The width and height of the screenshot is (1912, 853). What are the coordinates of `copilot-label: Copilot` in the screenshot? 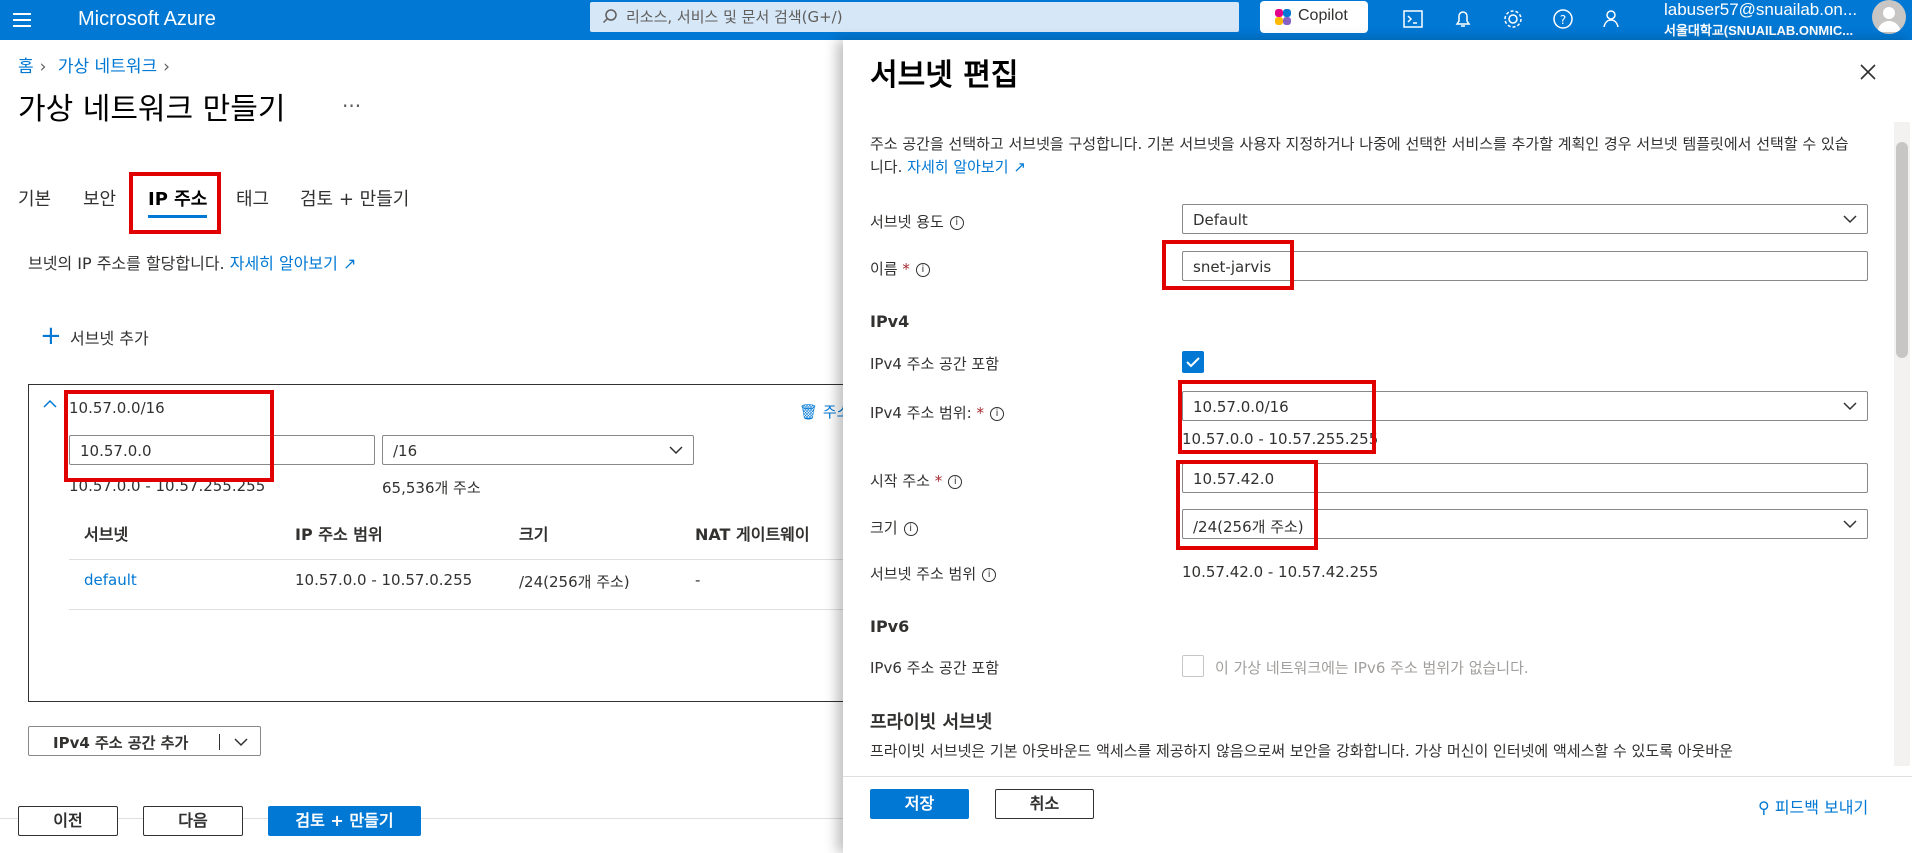 It's located at (1323, 15).